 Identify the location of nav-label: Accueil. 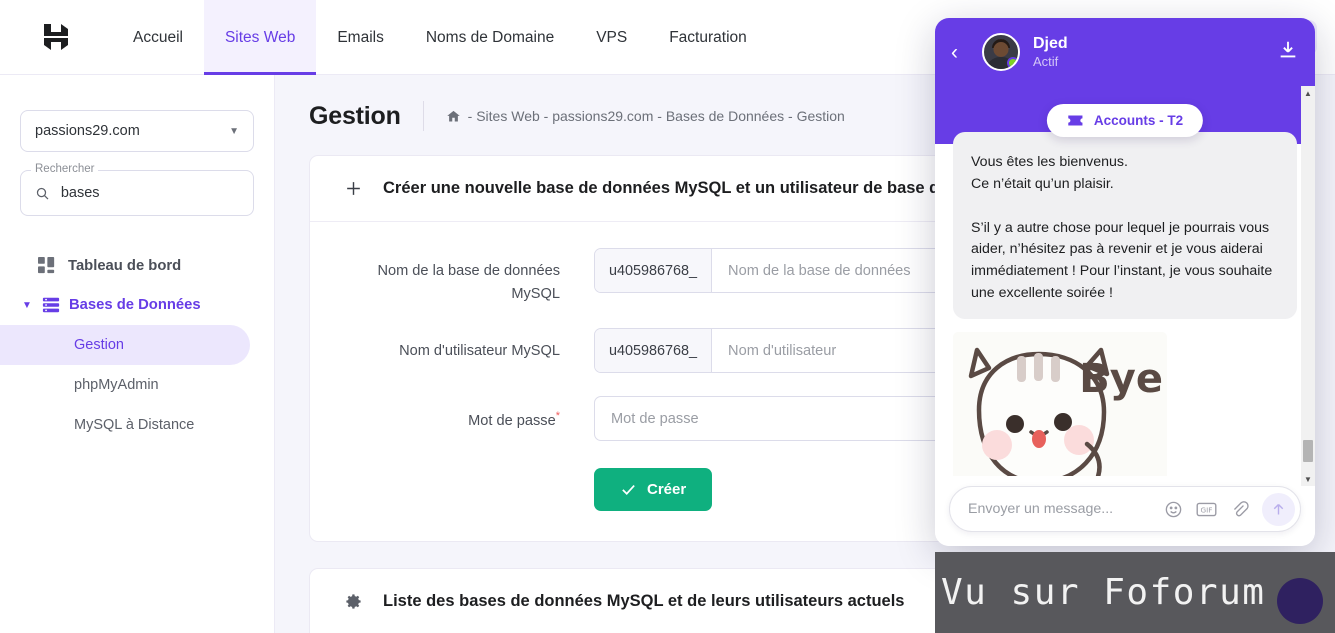
(158, 37).